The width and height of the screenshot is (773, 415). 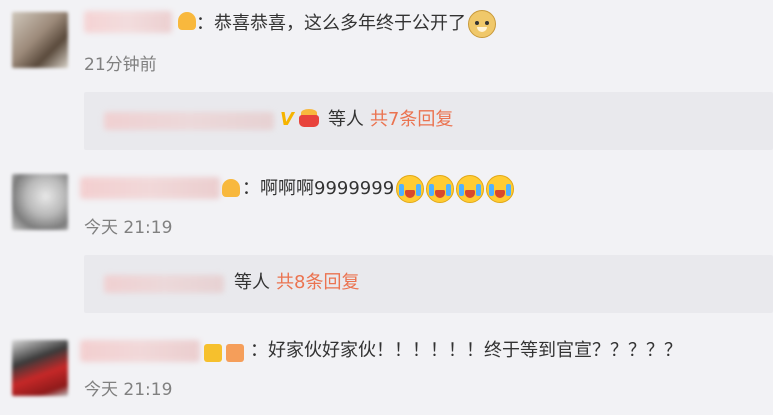 I want to click on reply-count-link: 共8条回复, so click(x=317, y=282).